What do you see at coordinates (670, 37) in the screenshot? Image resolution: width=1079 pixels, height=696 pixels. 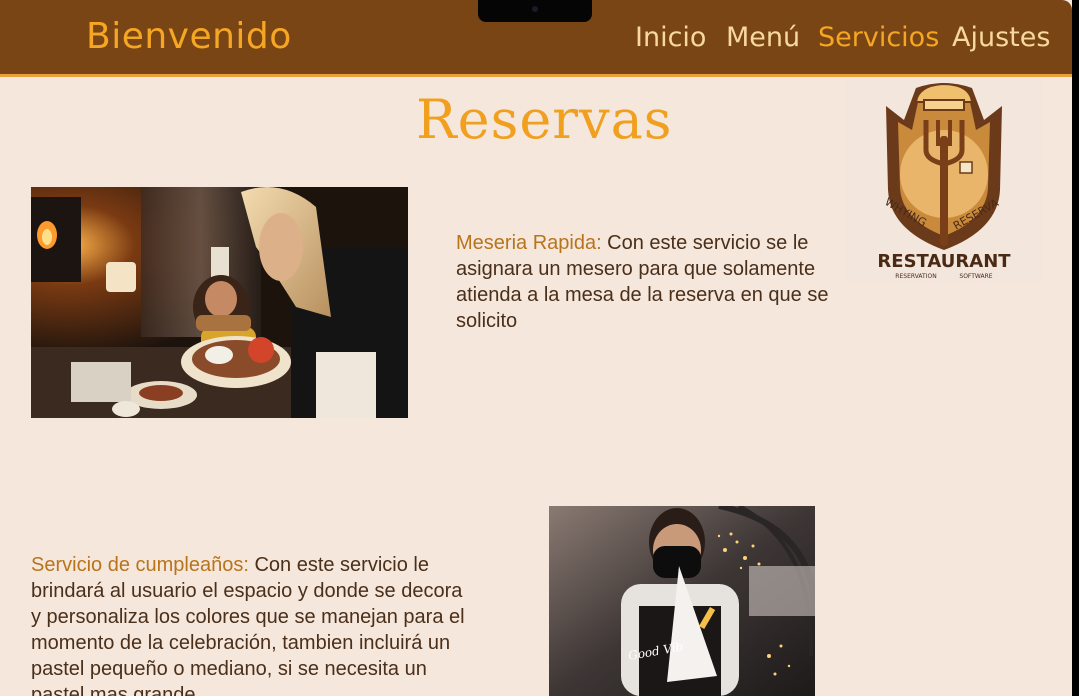 I see `nav-inicio: Inicio` at bounding box center [670, 37].